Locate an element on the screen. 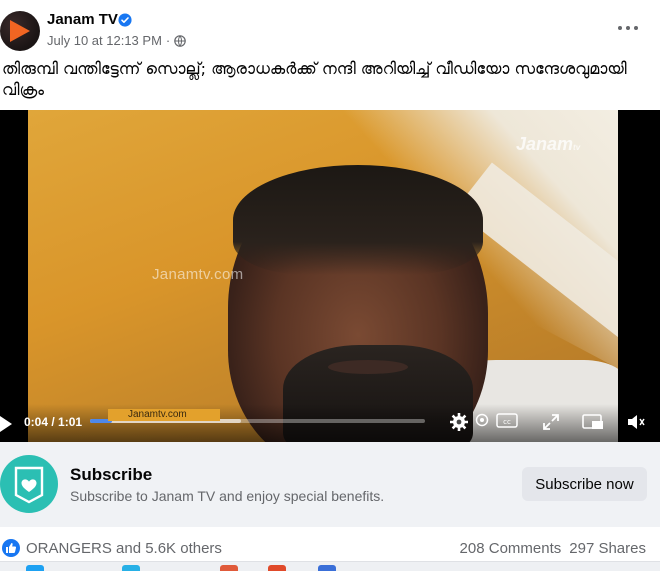  post-header: Janam TV July 10 at 12:13 PM · is located at coordinates (330, 28).